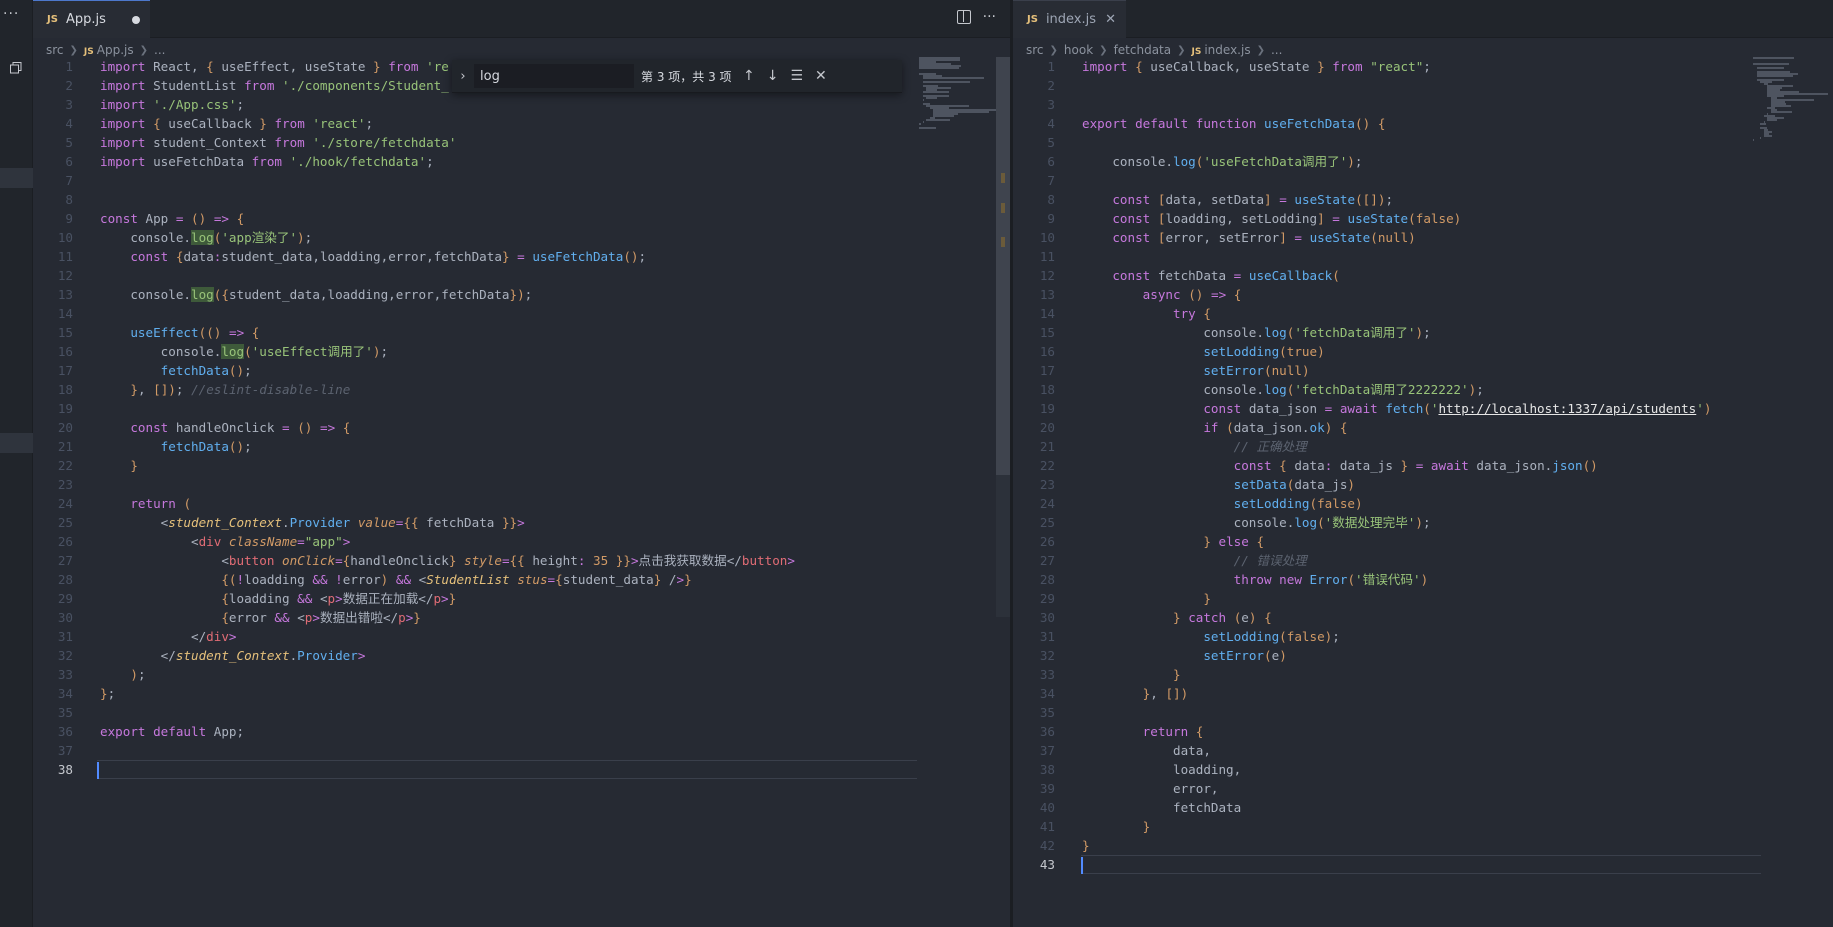 This screenshot has height=927, width=1833. I want to click on find-match-marker, so click(1003, 178).